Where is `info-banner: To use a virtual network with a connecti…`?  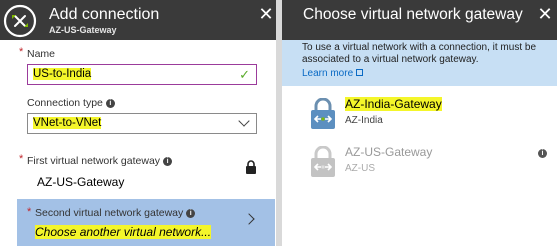 info-banner: To use a virtual network with a connecti… is located at coordinates (419, 63).